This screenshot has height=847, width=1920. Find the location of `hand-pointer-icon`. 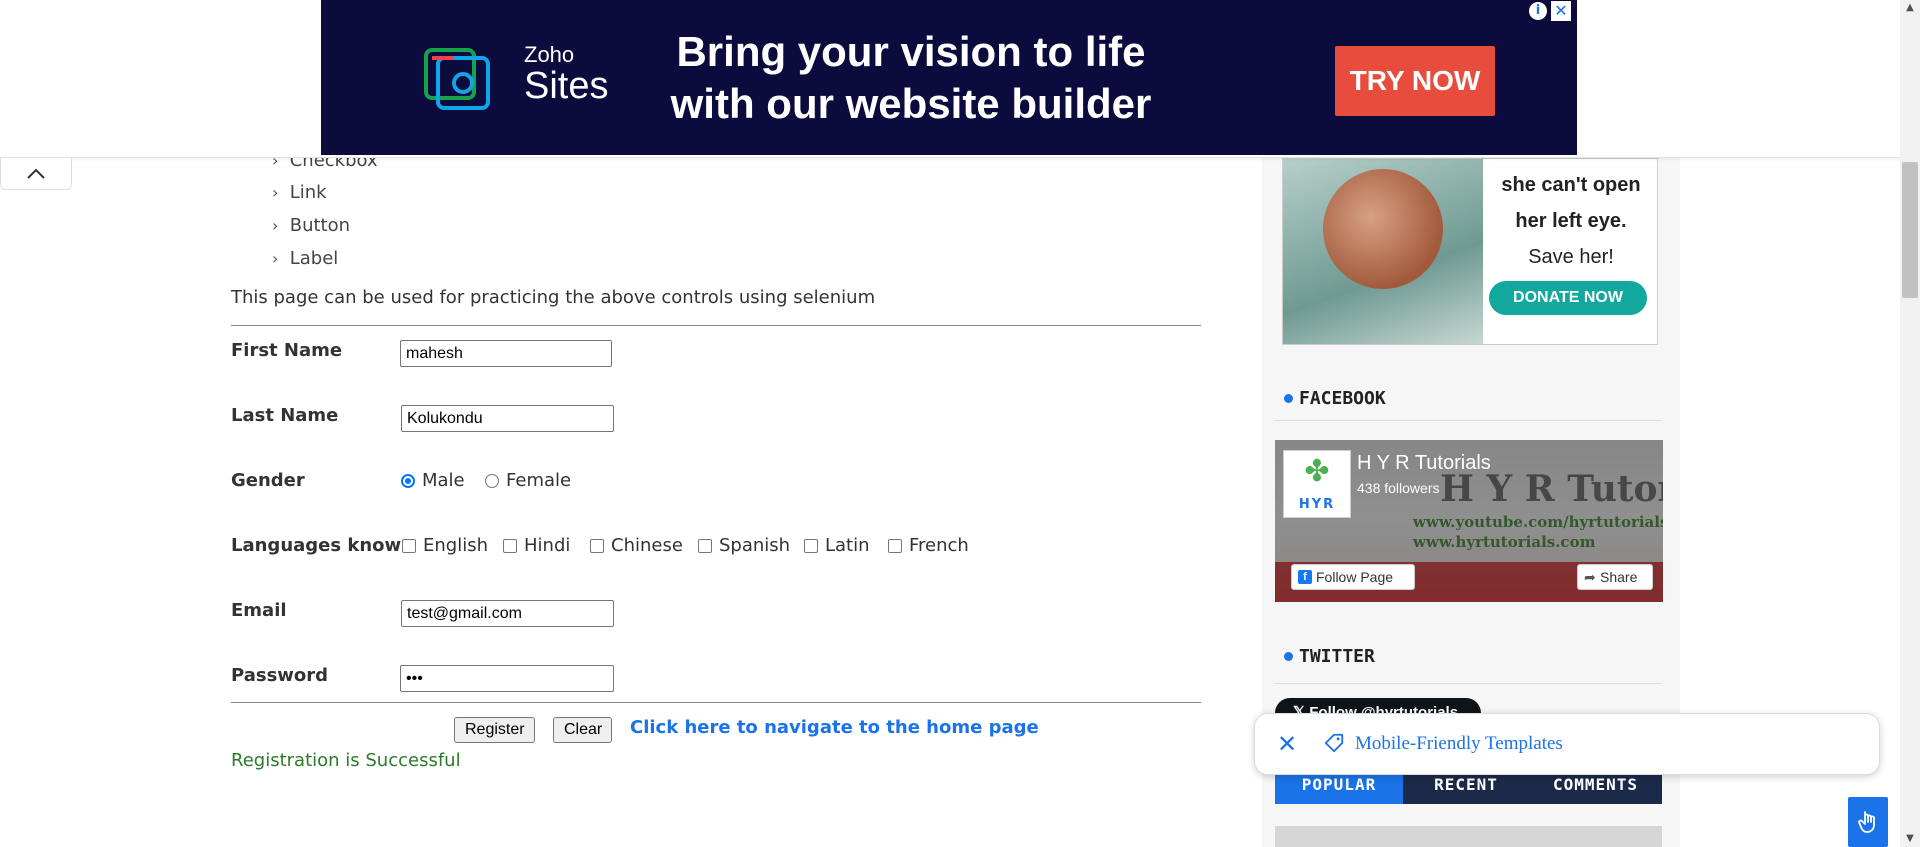

hand-pointer-icon is located at coordinates (1866, 822).